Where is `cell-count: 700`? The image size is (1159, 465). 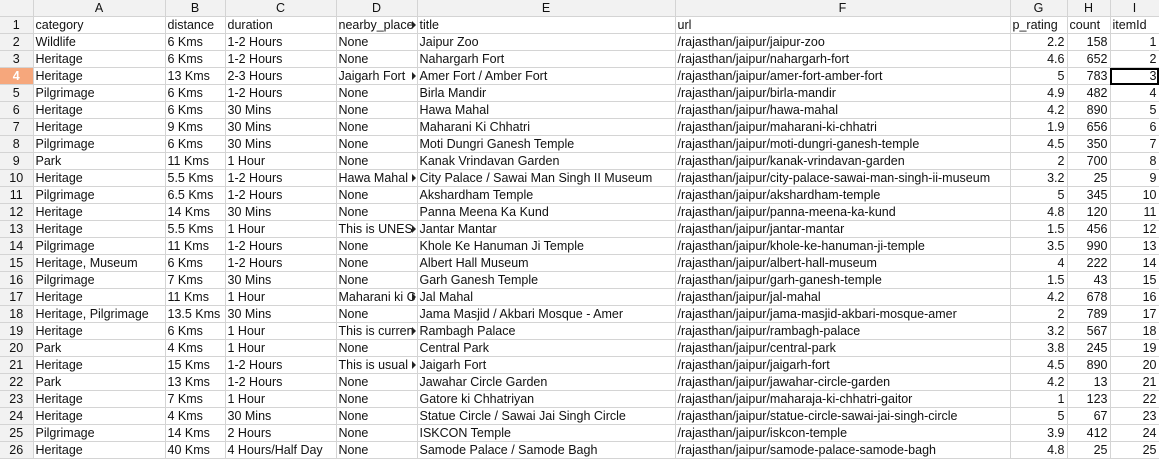
cell-count: 700 is located at coordinates (1089, 161).